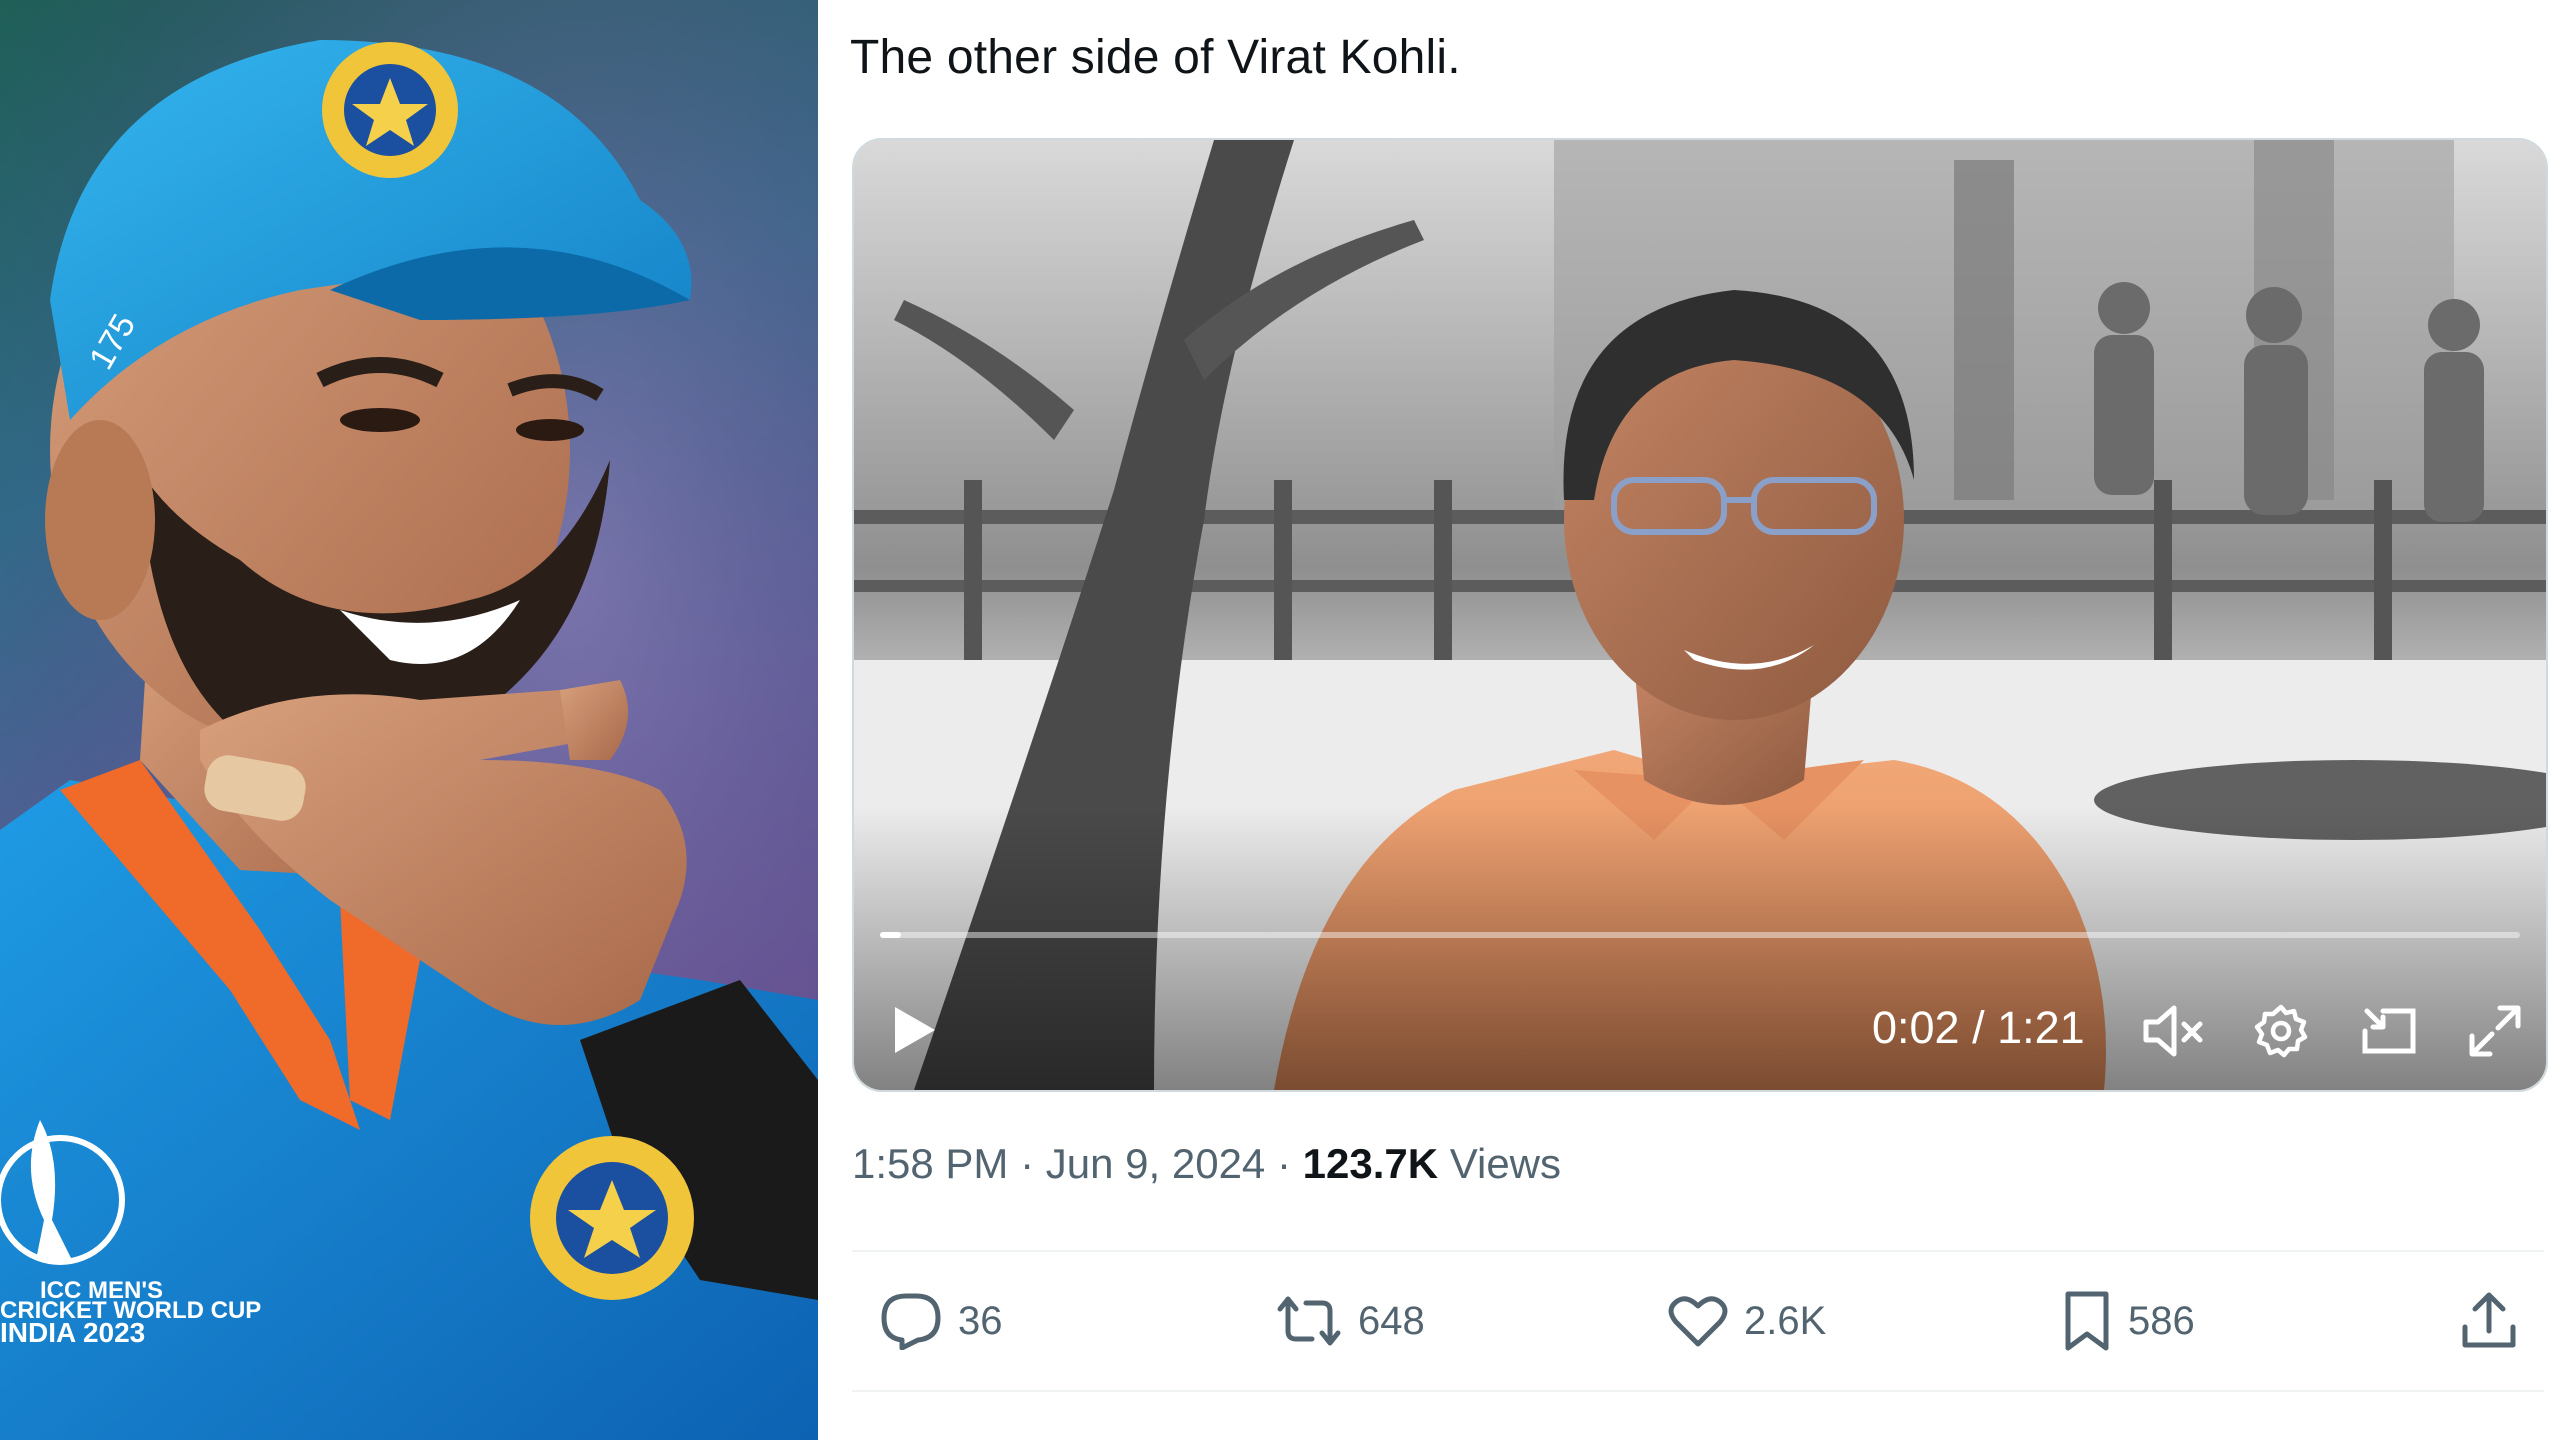  I want to click on fullscreen-icon, so click(2495, 1031).